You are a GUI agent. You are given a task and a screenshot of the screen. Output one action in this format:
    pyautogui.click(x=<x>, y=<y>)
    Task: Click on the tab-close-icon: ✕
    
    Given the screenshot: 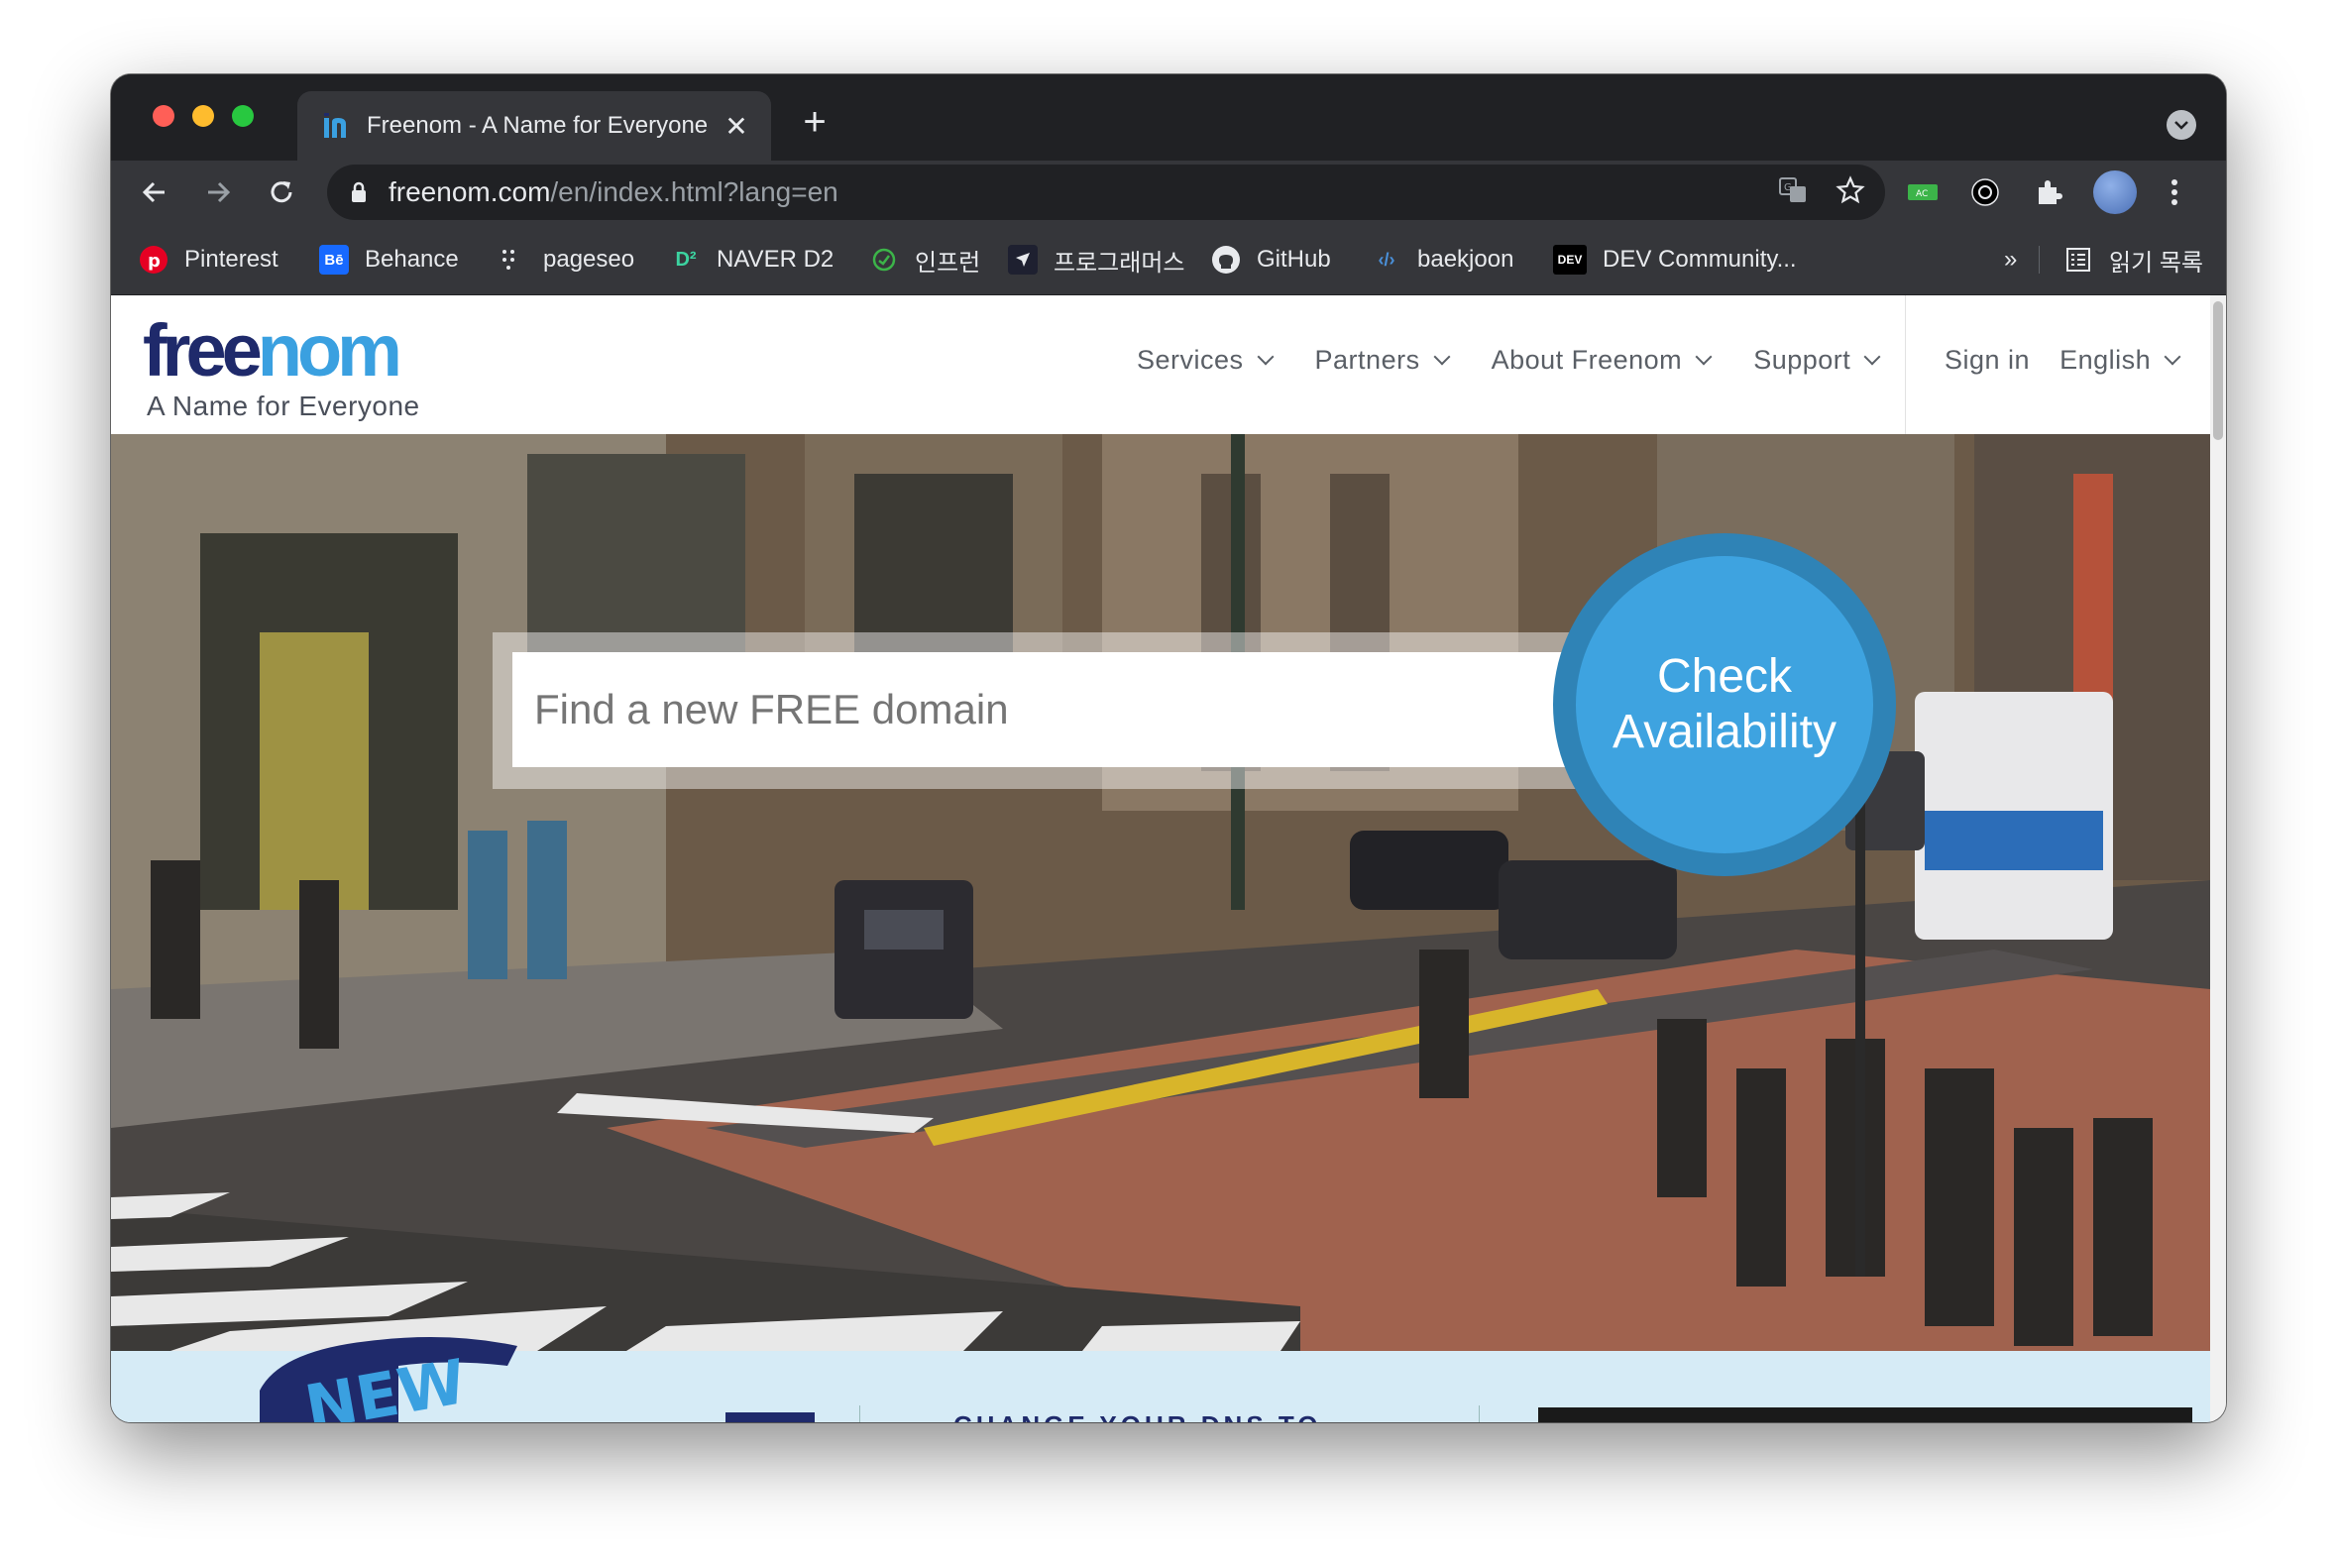 What is the action you would take?
    pyautogui.click(x=736, y=126)
    